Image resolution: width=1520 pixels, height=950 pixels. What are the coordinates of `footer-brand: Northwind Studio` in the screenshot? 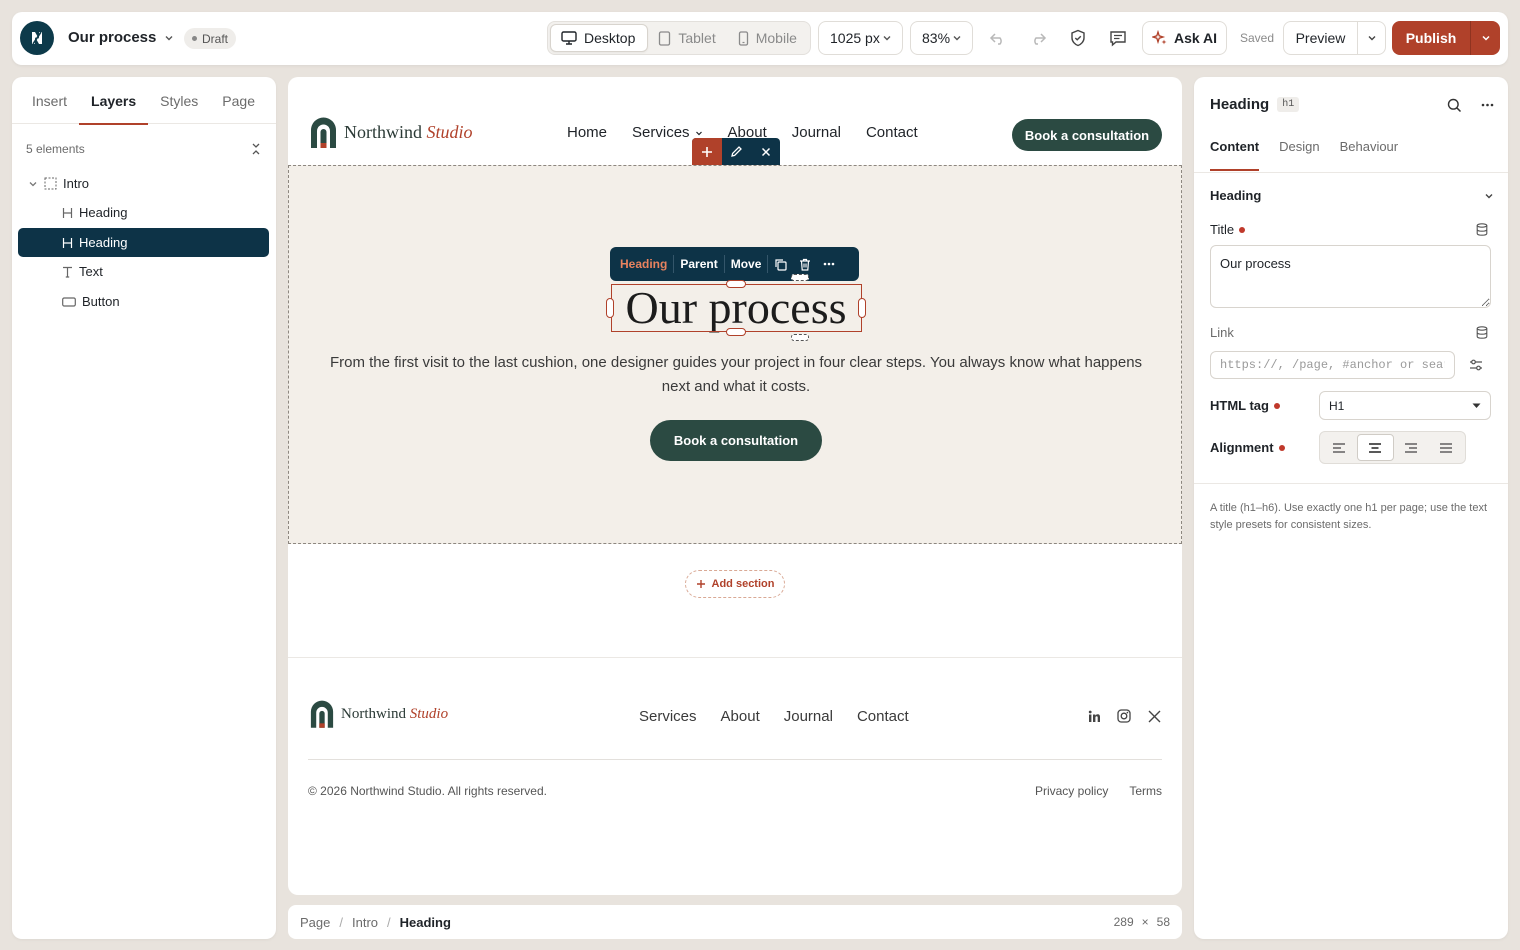 It's located at (379, 714).